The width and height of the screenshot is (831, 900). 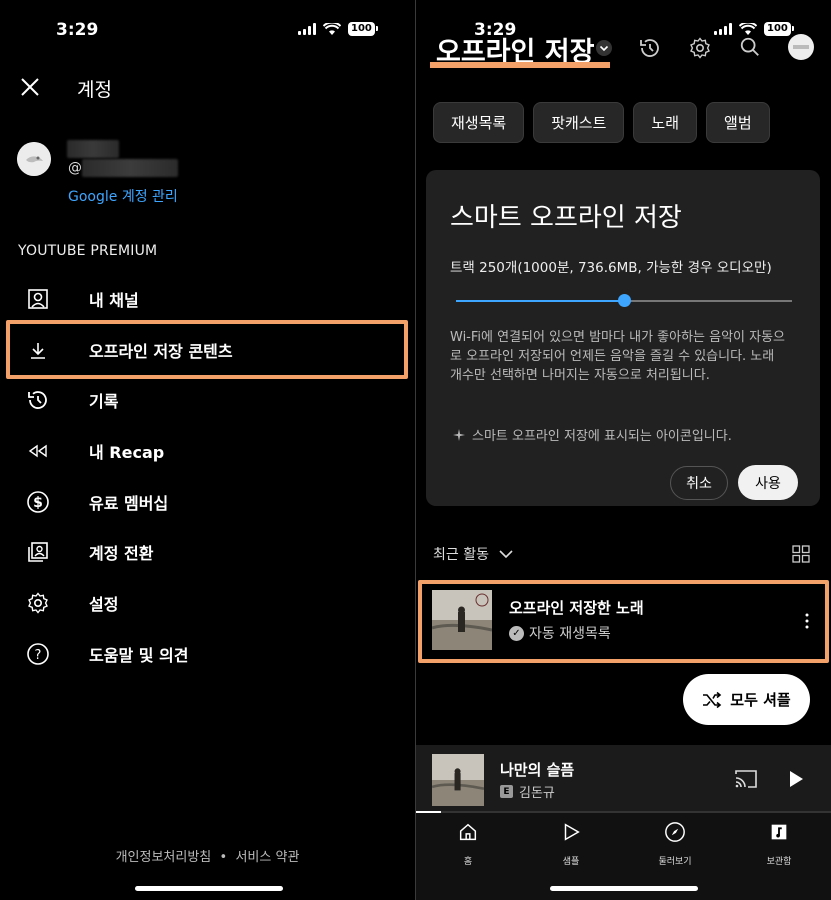 I want to click on menu-item-switch-account: 계정 전환, so click(x=207, y=552).